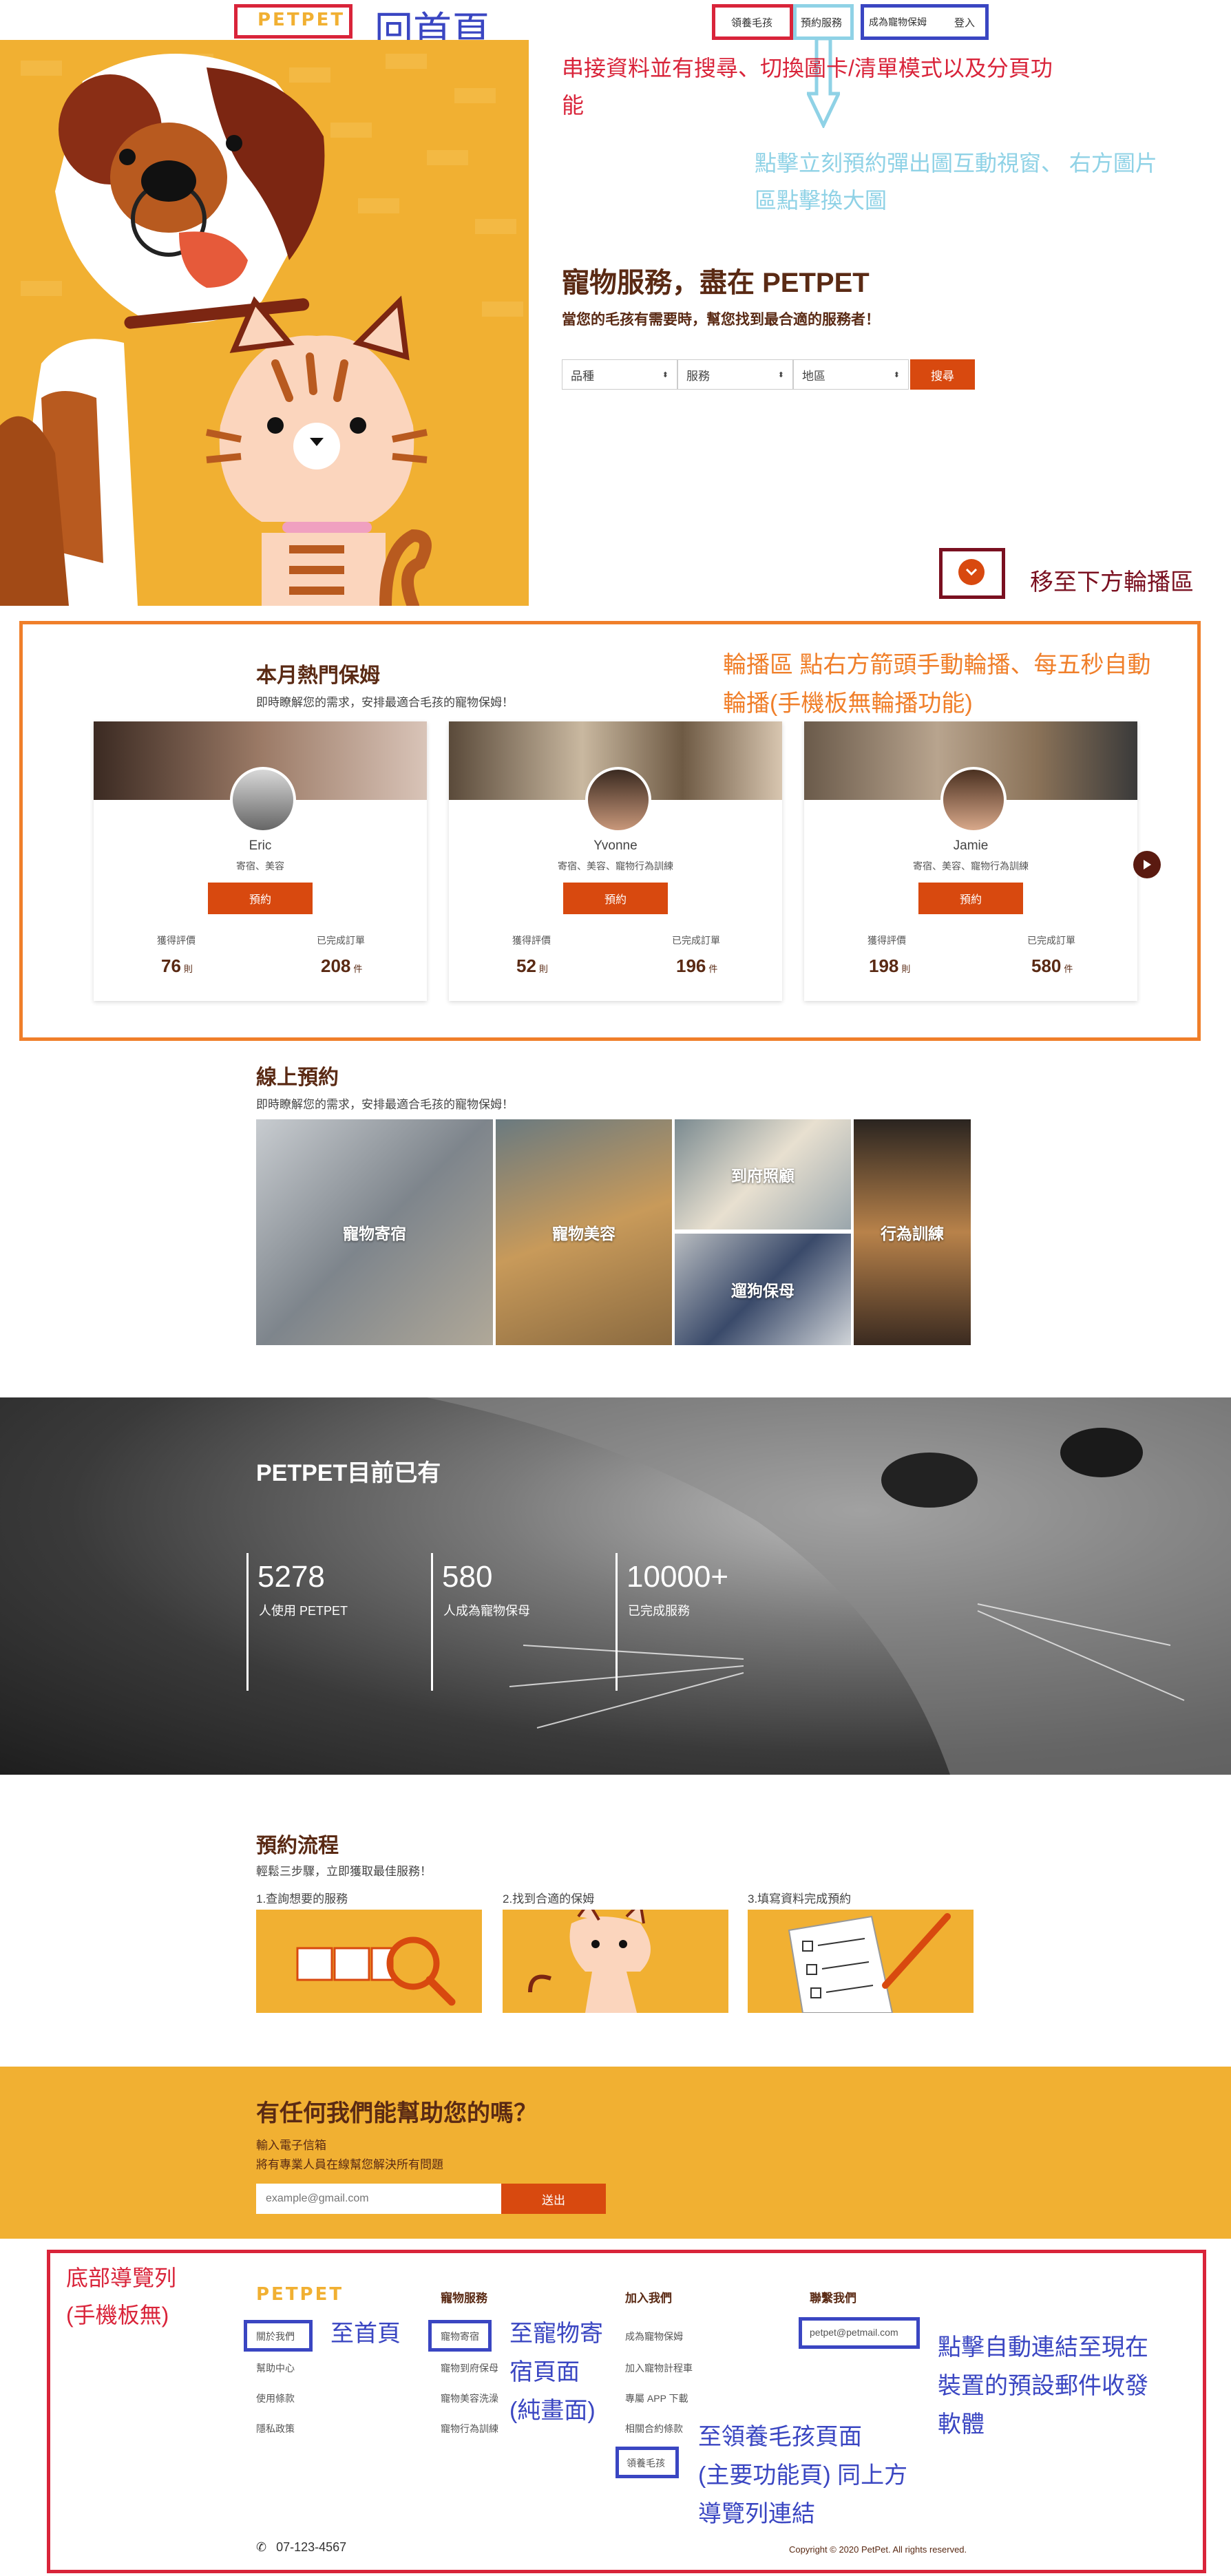 The image size is (1231, 2576). I want to click on footer-link-adopt: 領養毛孩, so click(646, 2463).